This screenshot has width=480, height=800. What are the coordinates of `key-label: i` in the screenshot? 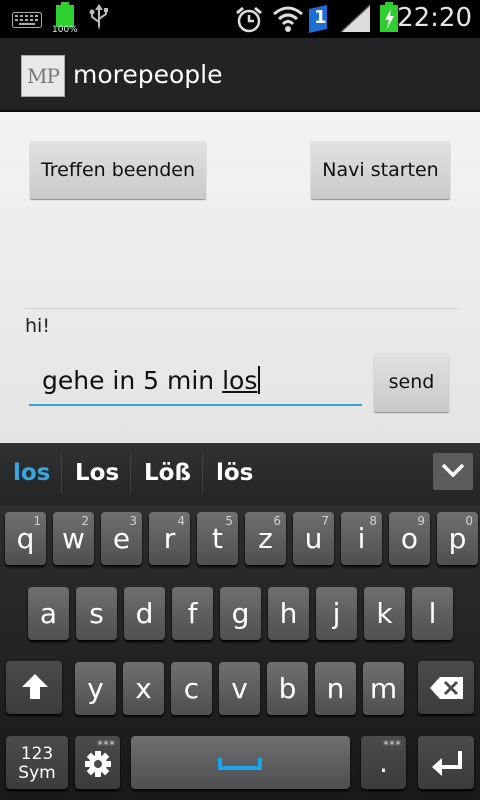 It's located at (361, 538).